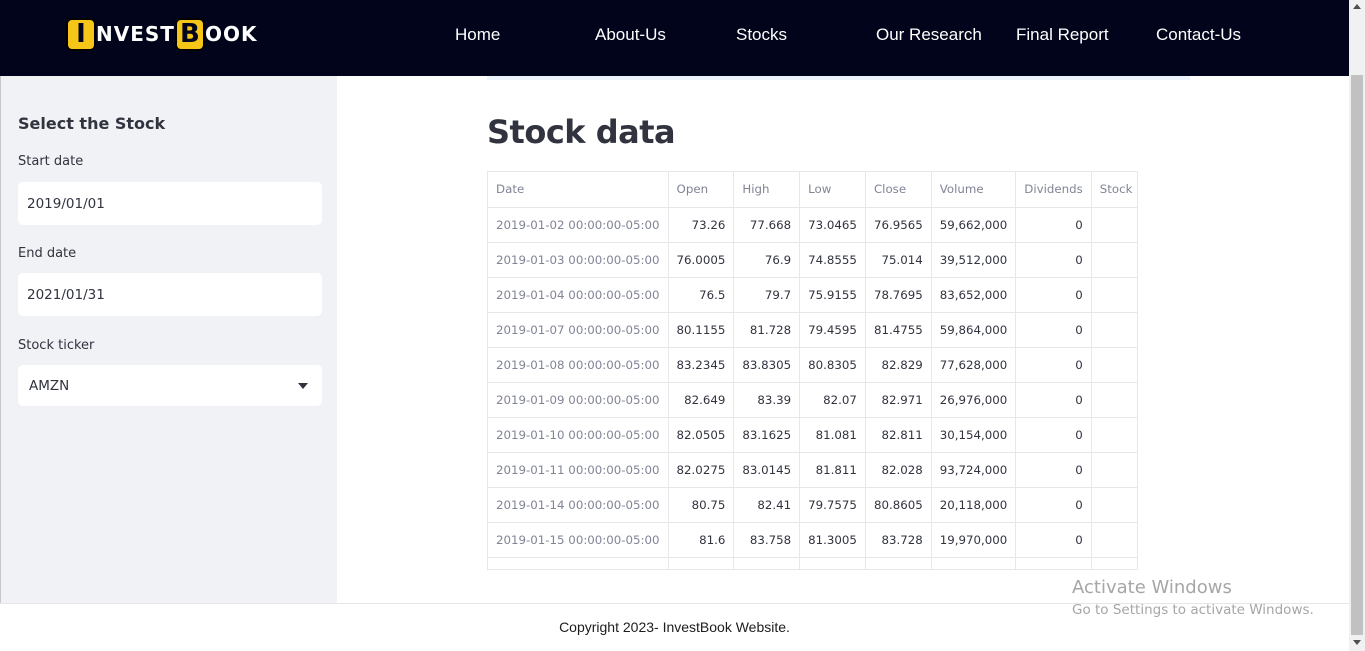 The height and width of the screenshot is (651, 1365). Describe the element at coordinates (832, 365) in the screenshot. I see `table-cell: 80.8305` at that location.